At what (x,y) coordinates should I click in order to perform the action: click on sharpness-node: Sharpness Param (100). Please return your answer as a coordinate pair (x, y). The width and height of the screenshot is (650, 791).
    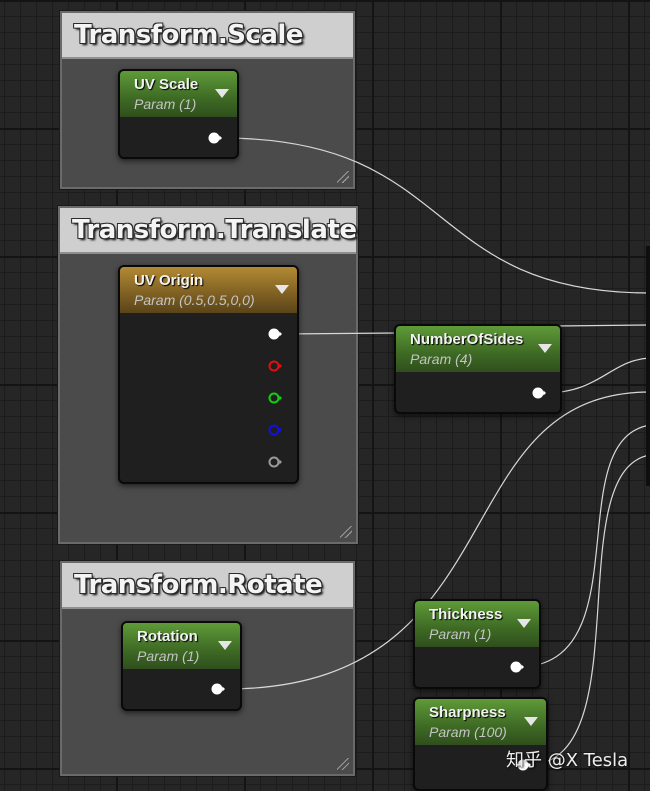
    Looking at the image, I should click on (480, 744).